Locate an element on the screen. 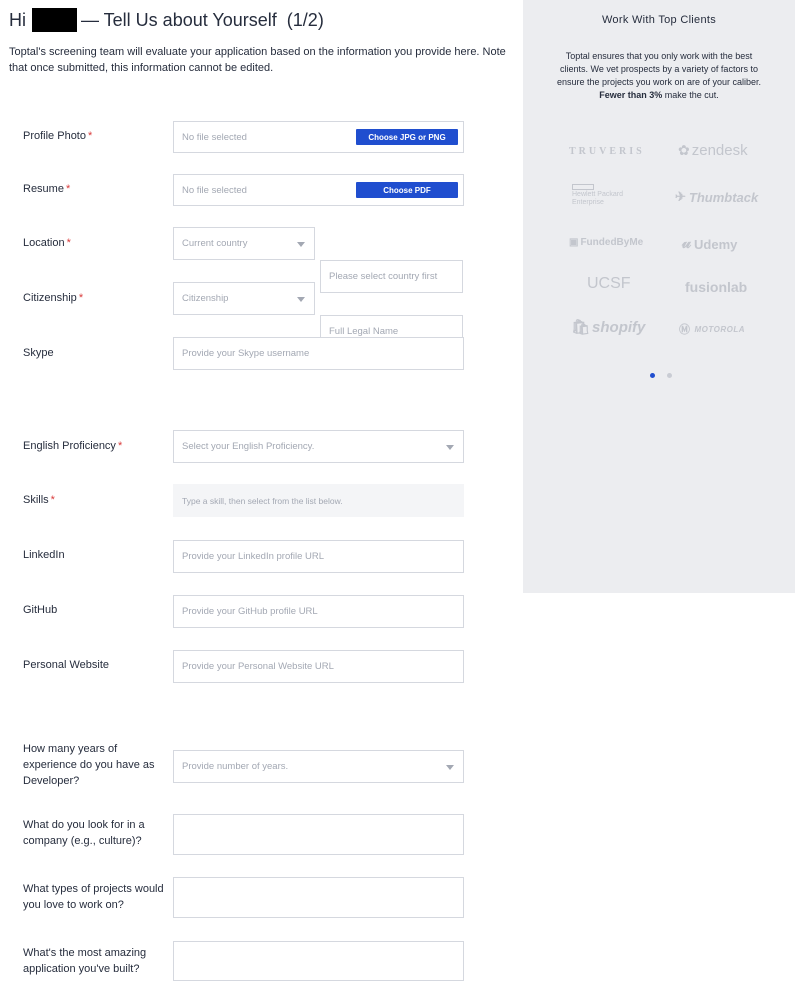 The width and height of the screenshot is (800, 983). citizenship-select: Citizenship is located at coordinates (244, 298).